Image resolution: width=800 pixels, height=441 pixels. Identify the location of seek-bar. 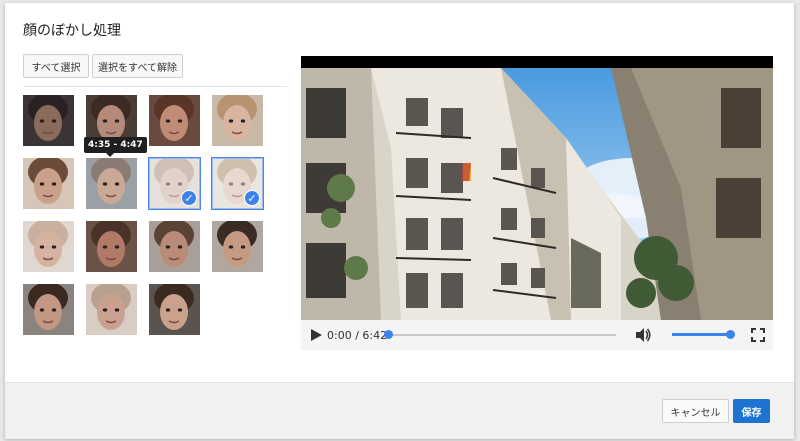
(500, 334).